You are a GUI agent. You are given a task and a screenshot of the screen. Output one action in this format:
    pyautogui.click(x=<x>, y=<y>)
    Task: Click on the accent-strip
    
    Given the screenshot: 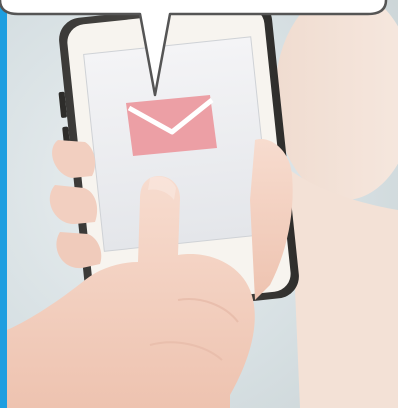 What is the action you would take?
    pyautogui.click(x=3, y=204)
    